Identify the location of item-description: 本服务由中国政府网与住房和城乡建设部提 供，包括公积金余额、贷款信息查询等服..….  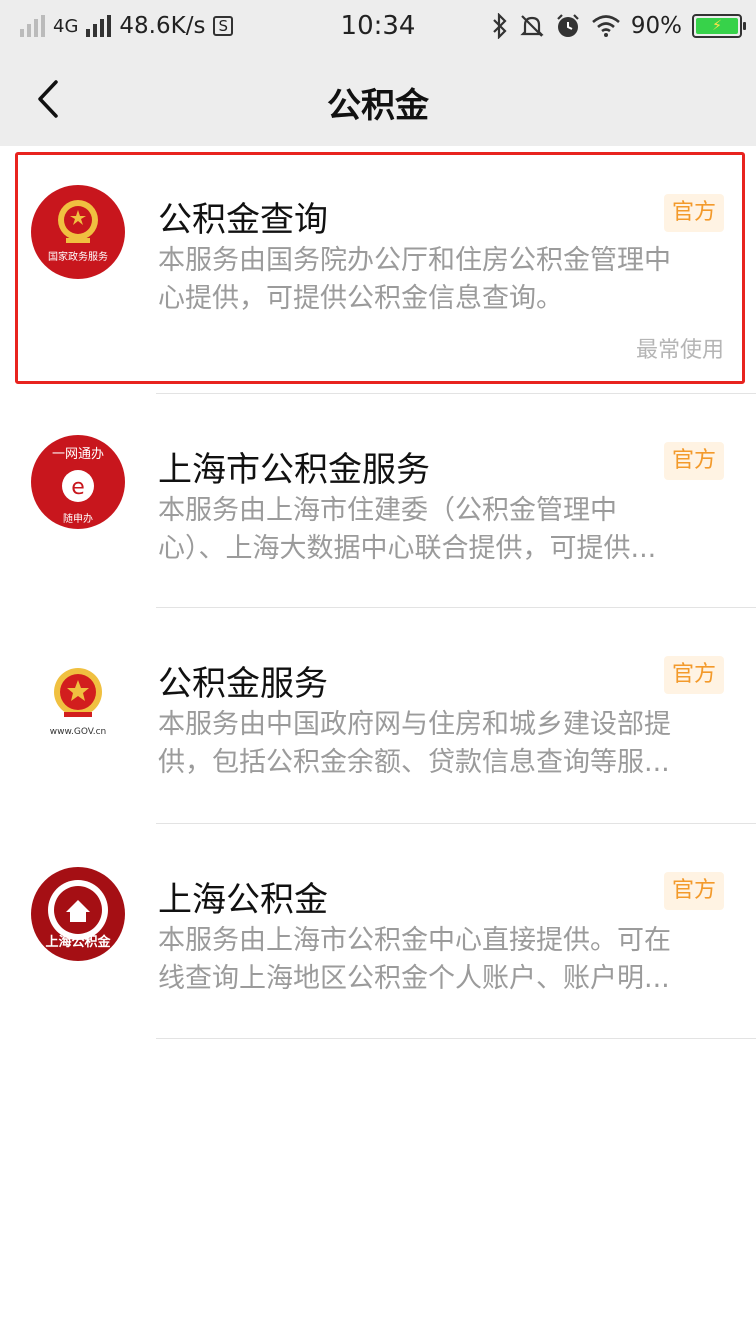
(441, 744).